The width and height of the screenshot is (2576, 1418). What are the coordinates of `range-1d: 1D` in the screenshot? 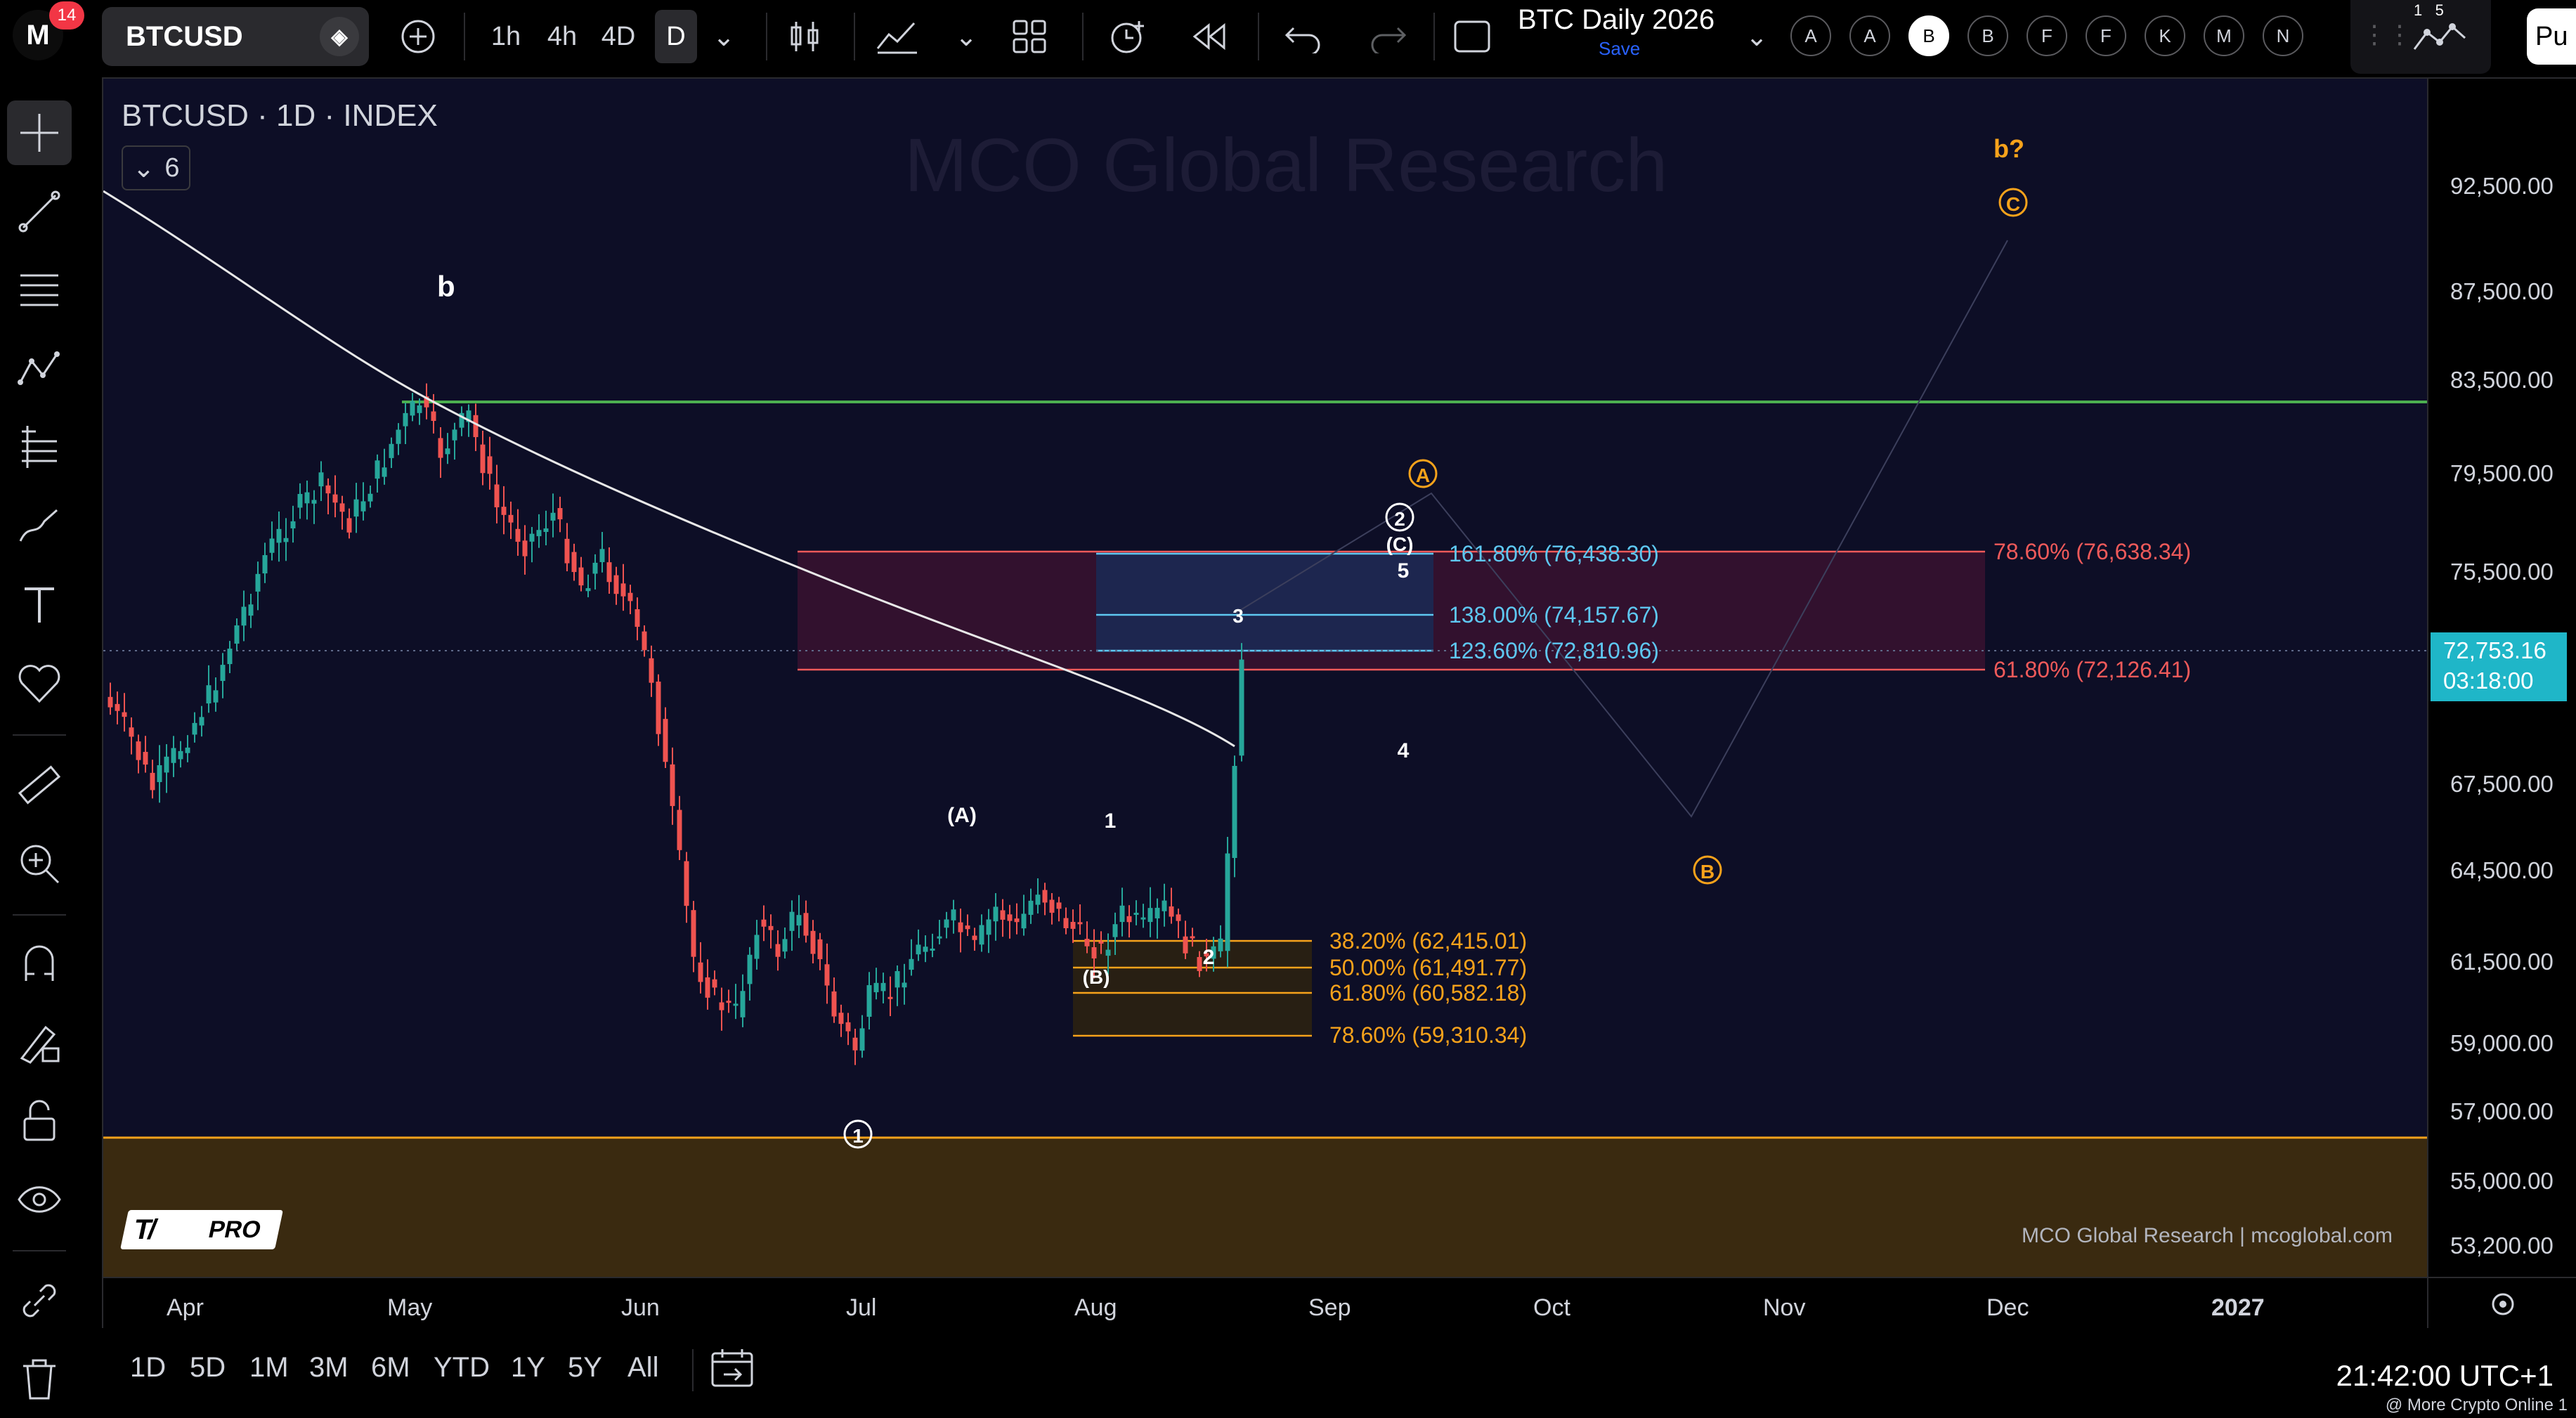 It's located at (148, 1368).